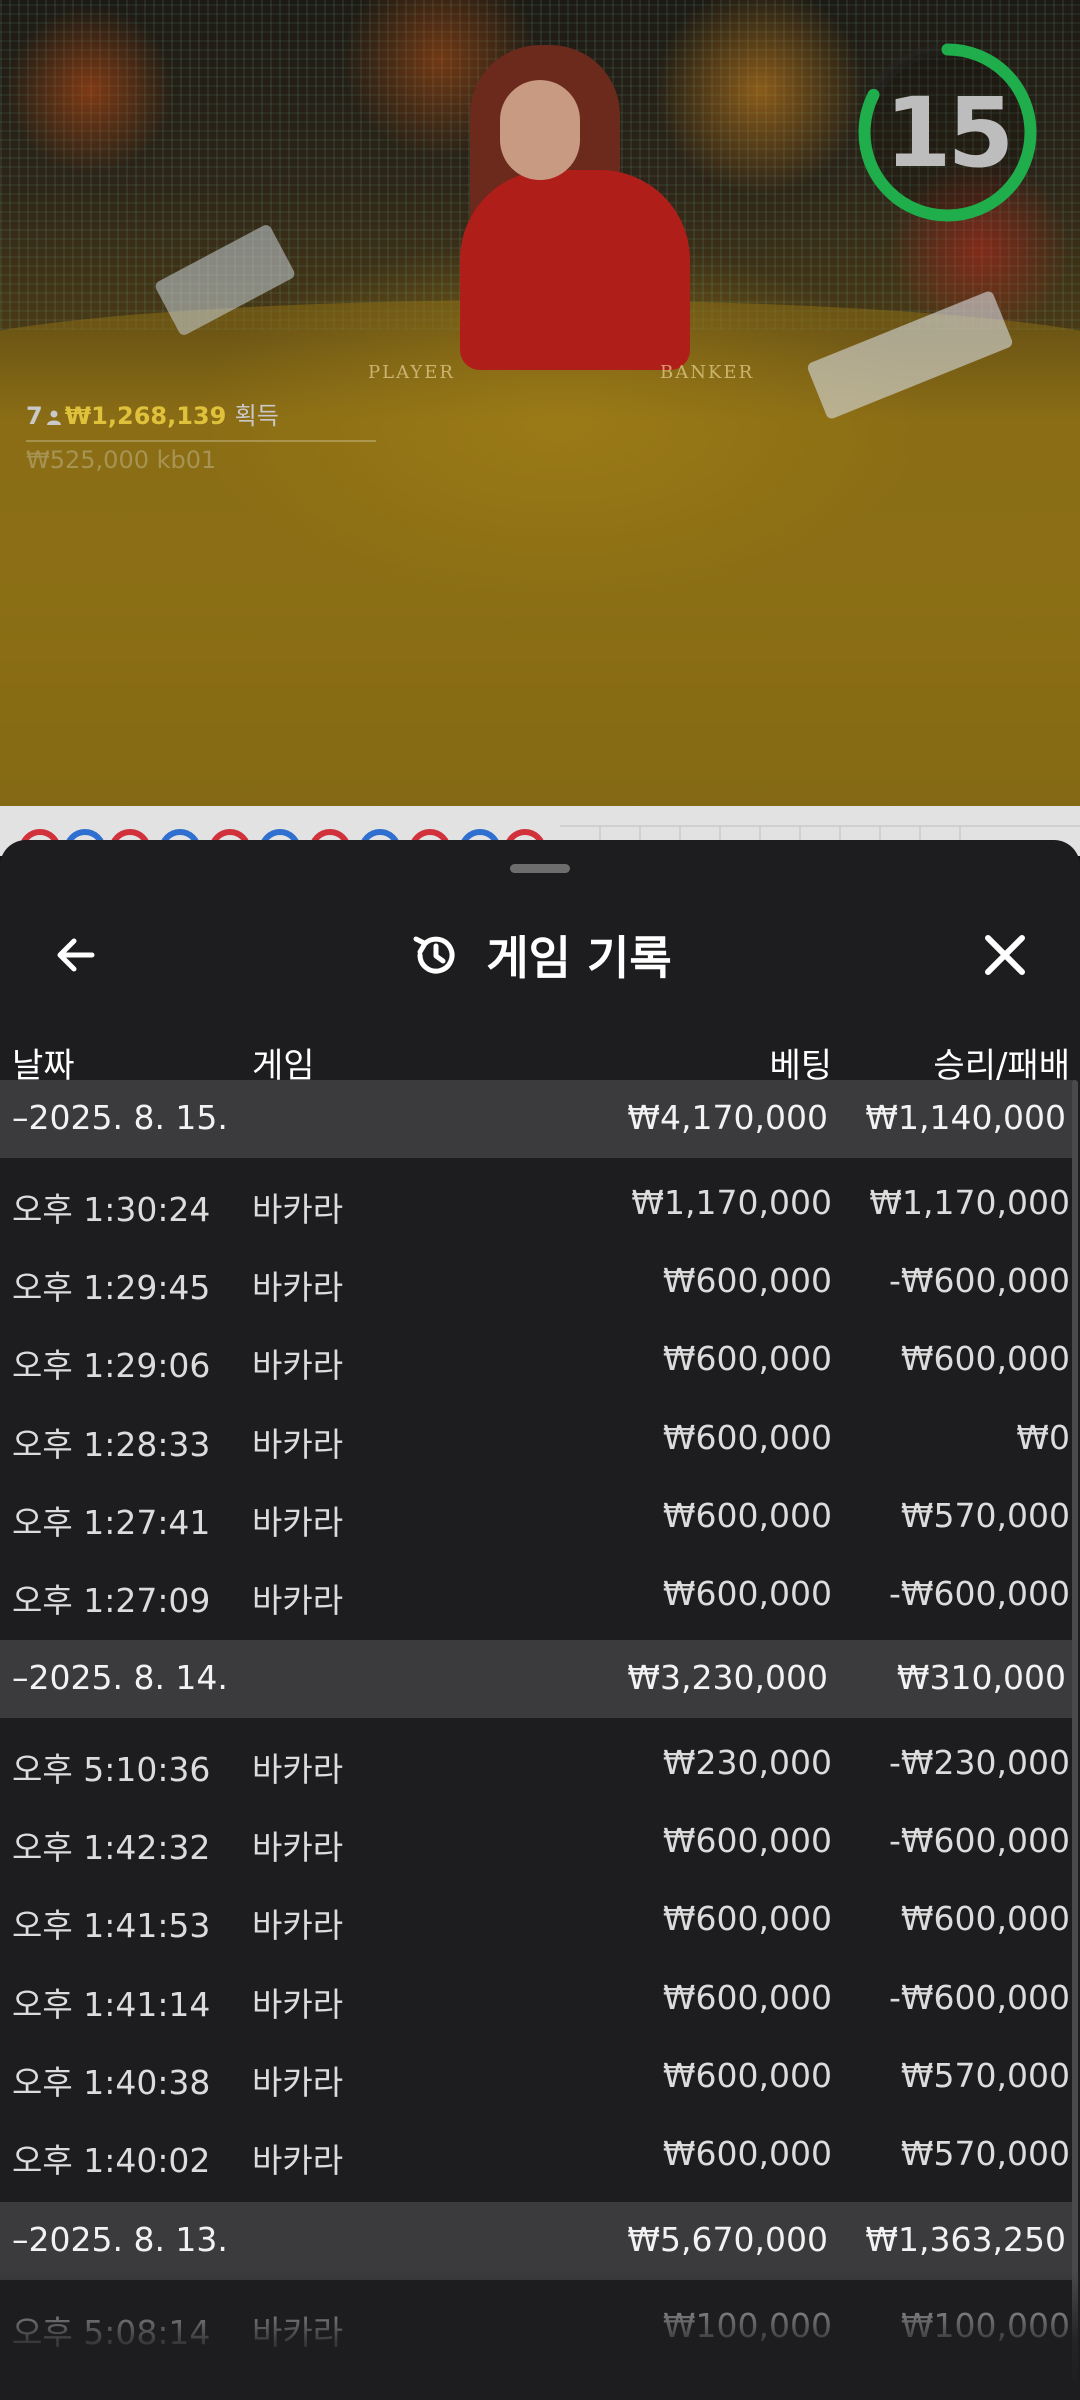 The height and width of the screenshot is (2400, 1080). Describe the element at coordinates (979, 1762) in the screenshot. I see `row-result: -₩230,000` at that location.